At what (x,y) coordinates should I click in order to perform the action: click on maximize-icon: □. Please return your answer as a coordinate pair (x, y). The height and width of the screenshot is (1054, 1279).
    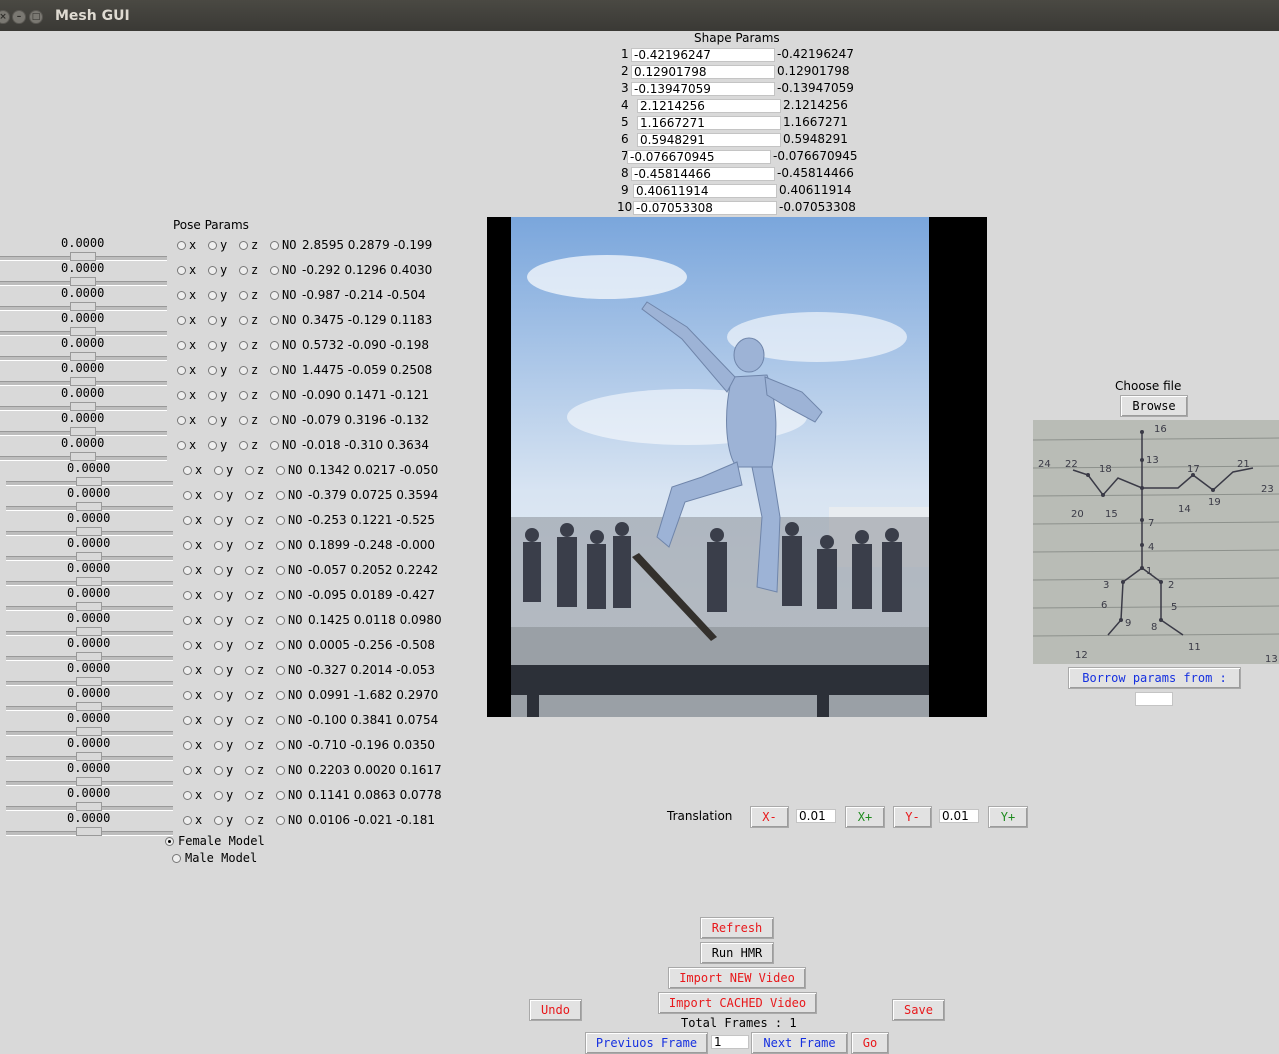
    Looking at the image, I should click on (36, 17).